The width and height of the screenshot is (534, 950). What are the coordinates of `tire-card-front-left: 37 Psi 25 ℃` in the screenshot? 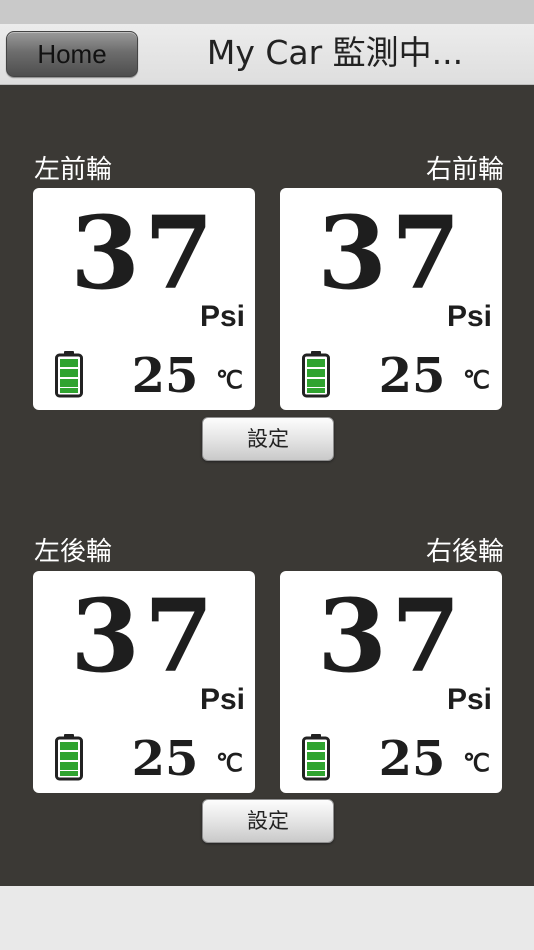 It's located at (144, 299).